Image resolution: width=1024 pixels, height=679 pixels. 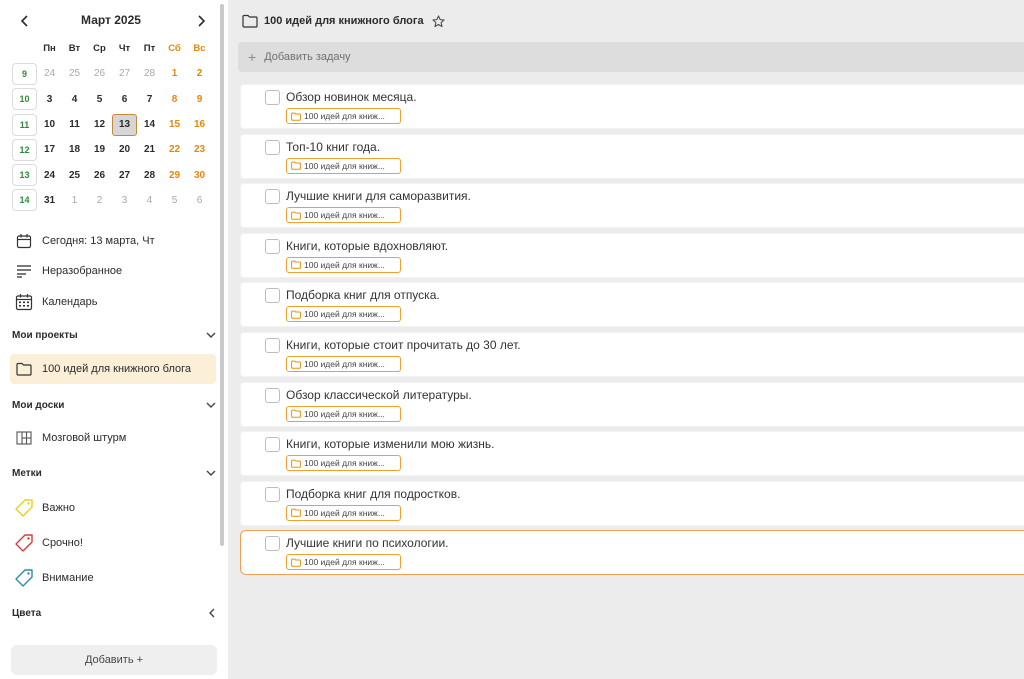 I want to click on next-month-button, so click(x=201, y=21).